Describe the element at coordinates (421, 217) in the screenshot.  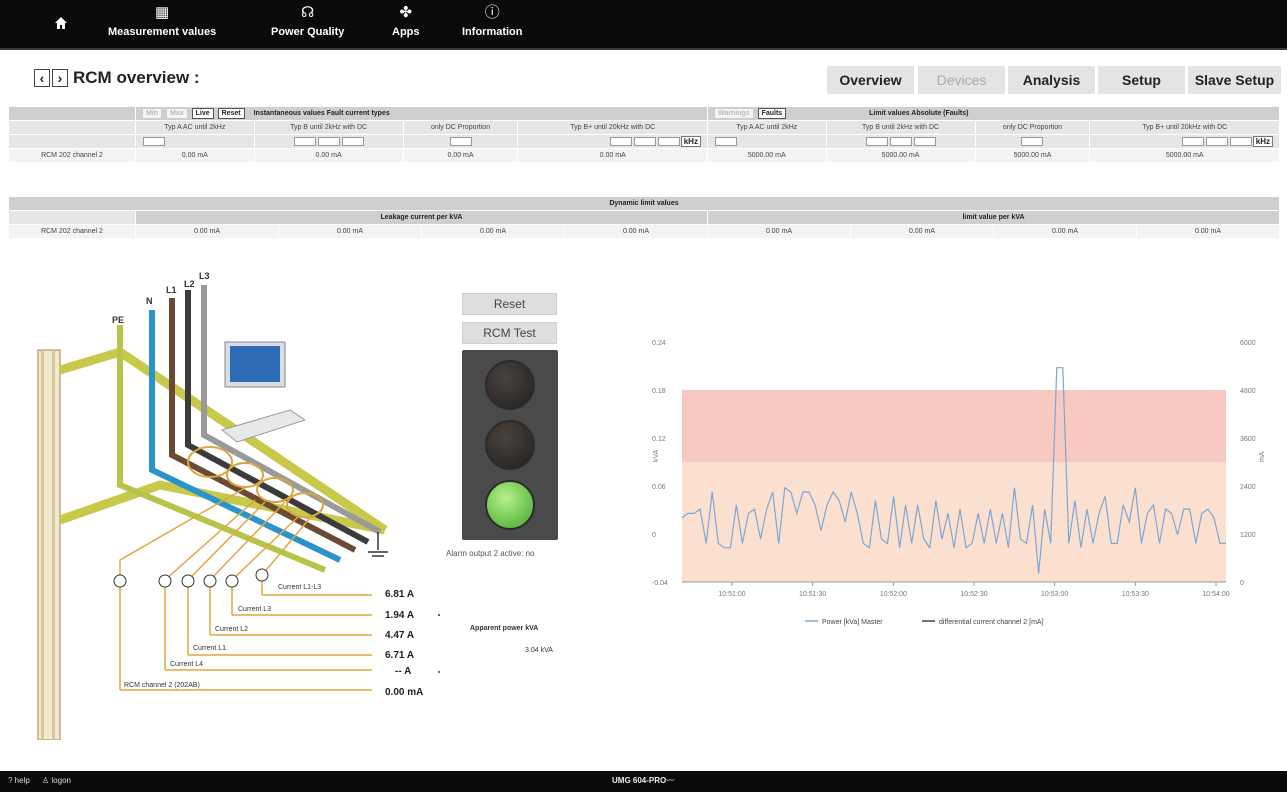
I see `leakage-header: Leakage current per kVA` at that location.